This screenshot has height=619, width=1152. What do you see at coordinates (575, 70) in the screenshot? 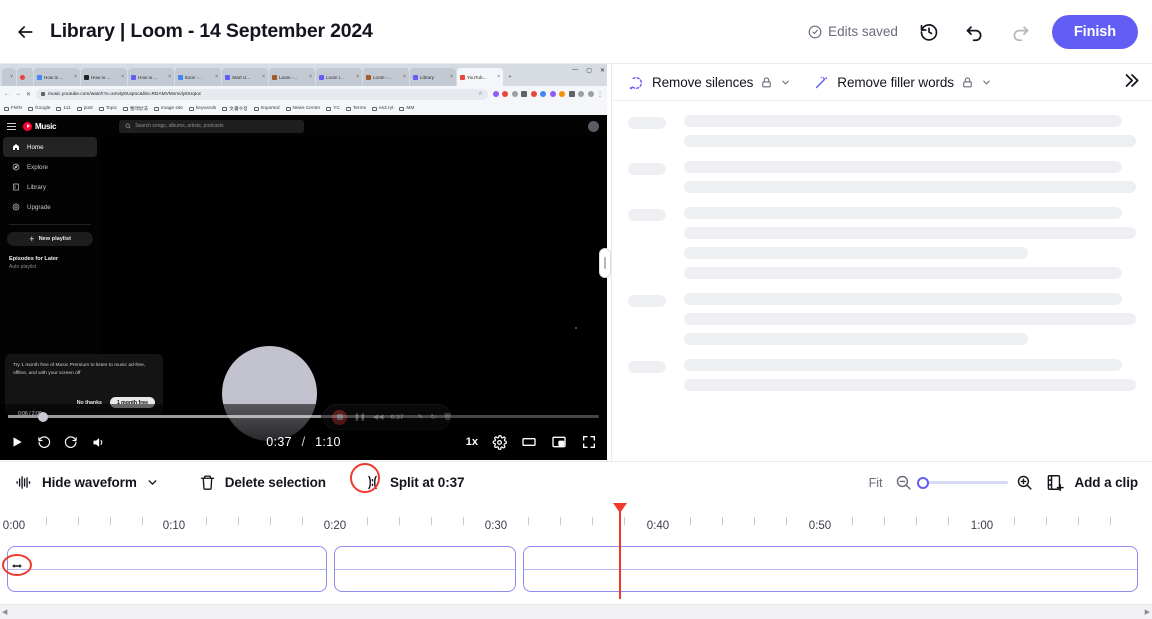
I see `minimize-icon: —` at bounding box center [575, 70].